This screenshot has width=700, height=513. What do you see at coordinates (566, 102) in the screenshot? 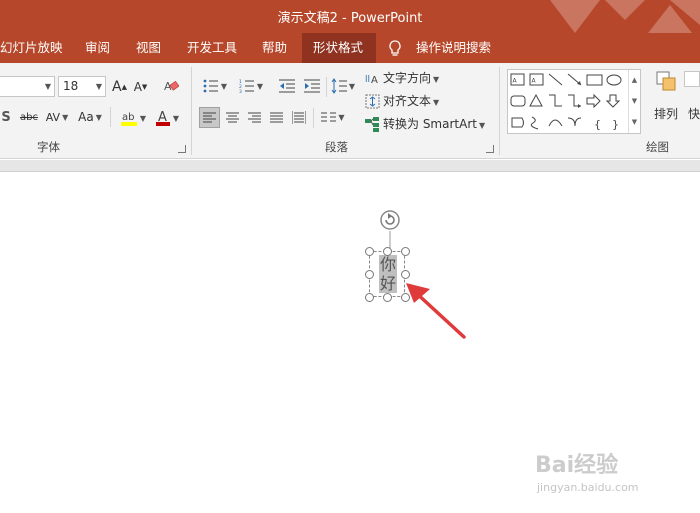
I see `shapes-gallery-icons: A A { }` at bounding box center [566, 102].